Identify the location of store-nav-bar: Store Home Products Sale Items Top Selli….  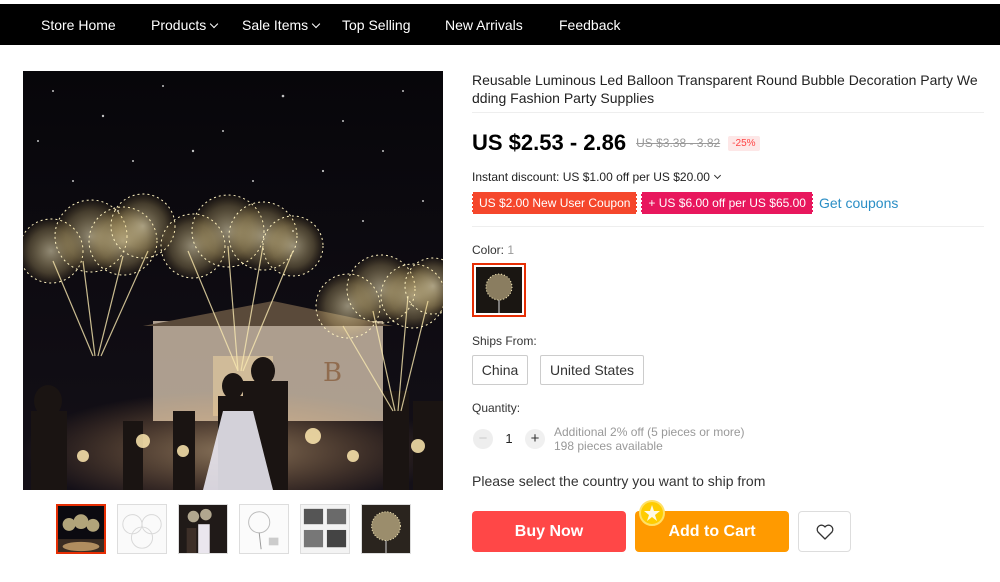
(500, 24).